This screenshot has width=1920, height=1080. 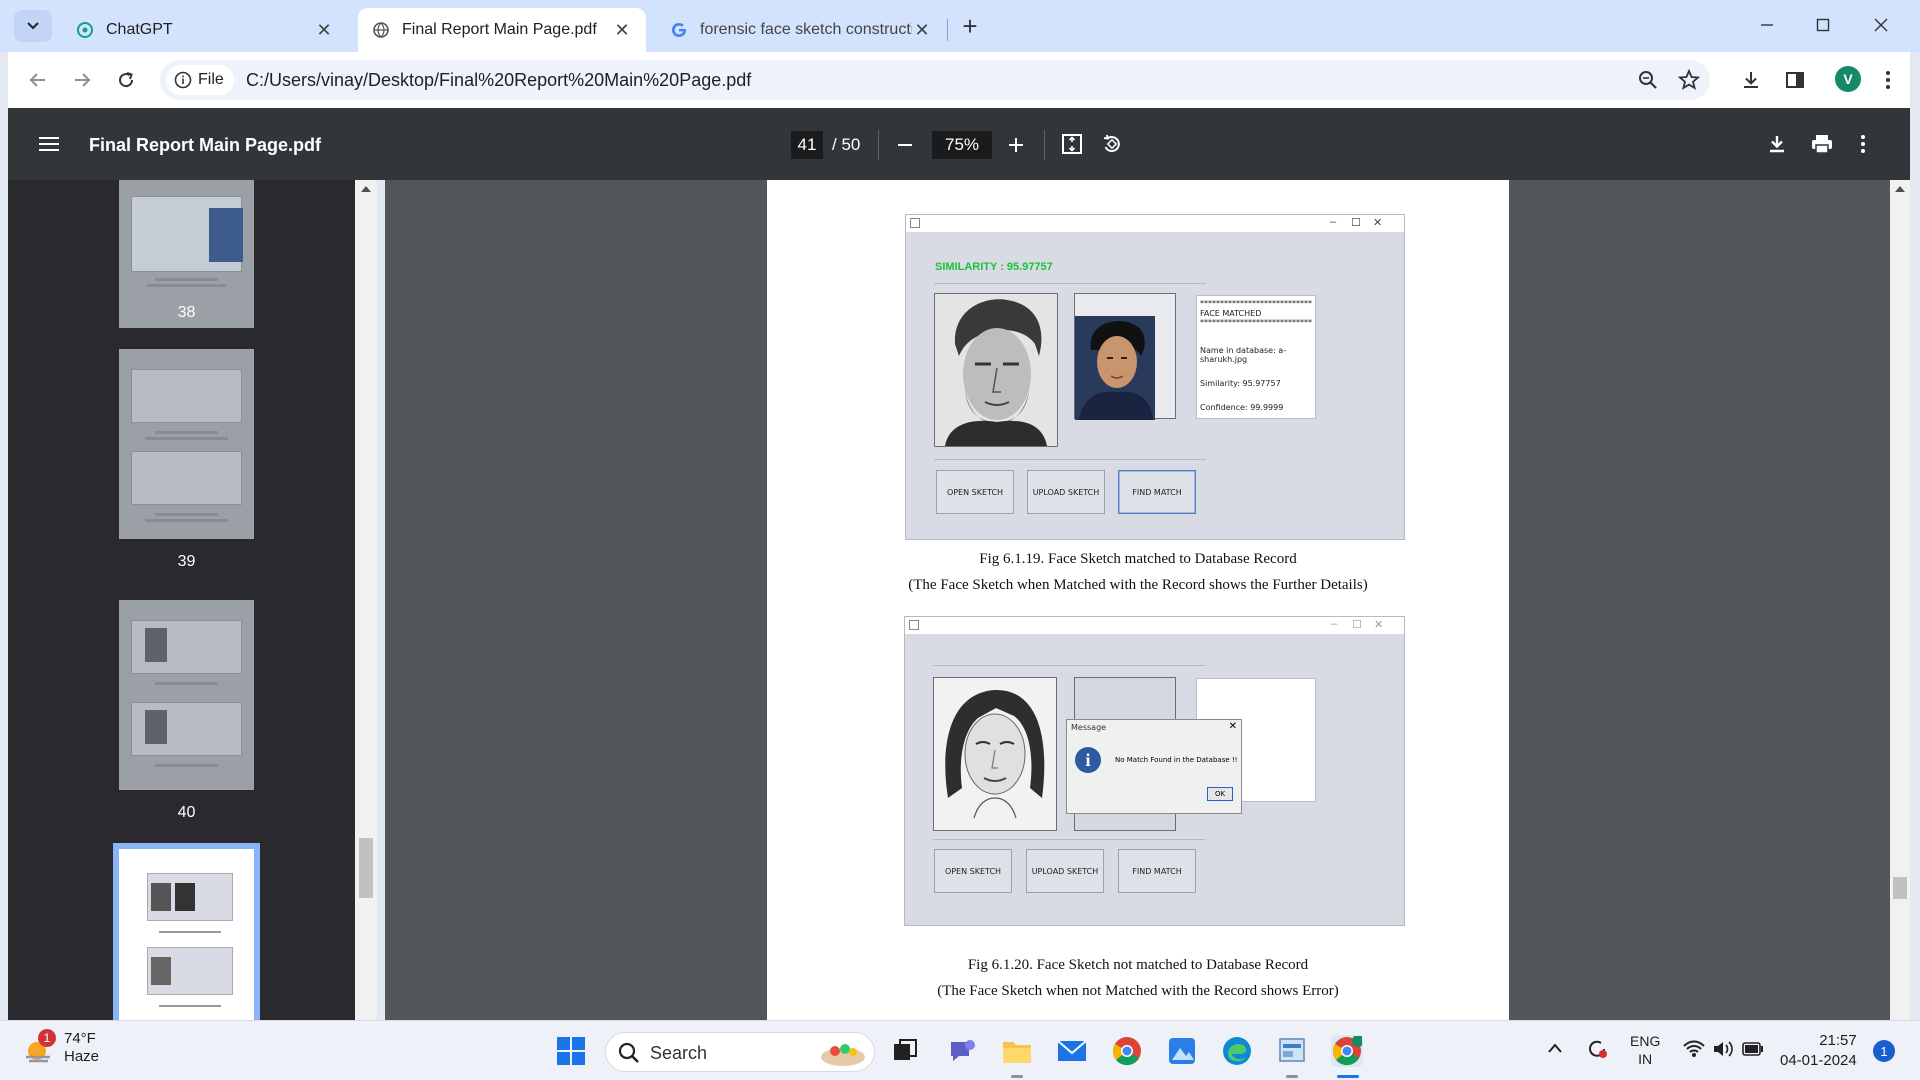 I want to click on start-button, so click(x=571, y=1051).